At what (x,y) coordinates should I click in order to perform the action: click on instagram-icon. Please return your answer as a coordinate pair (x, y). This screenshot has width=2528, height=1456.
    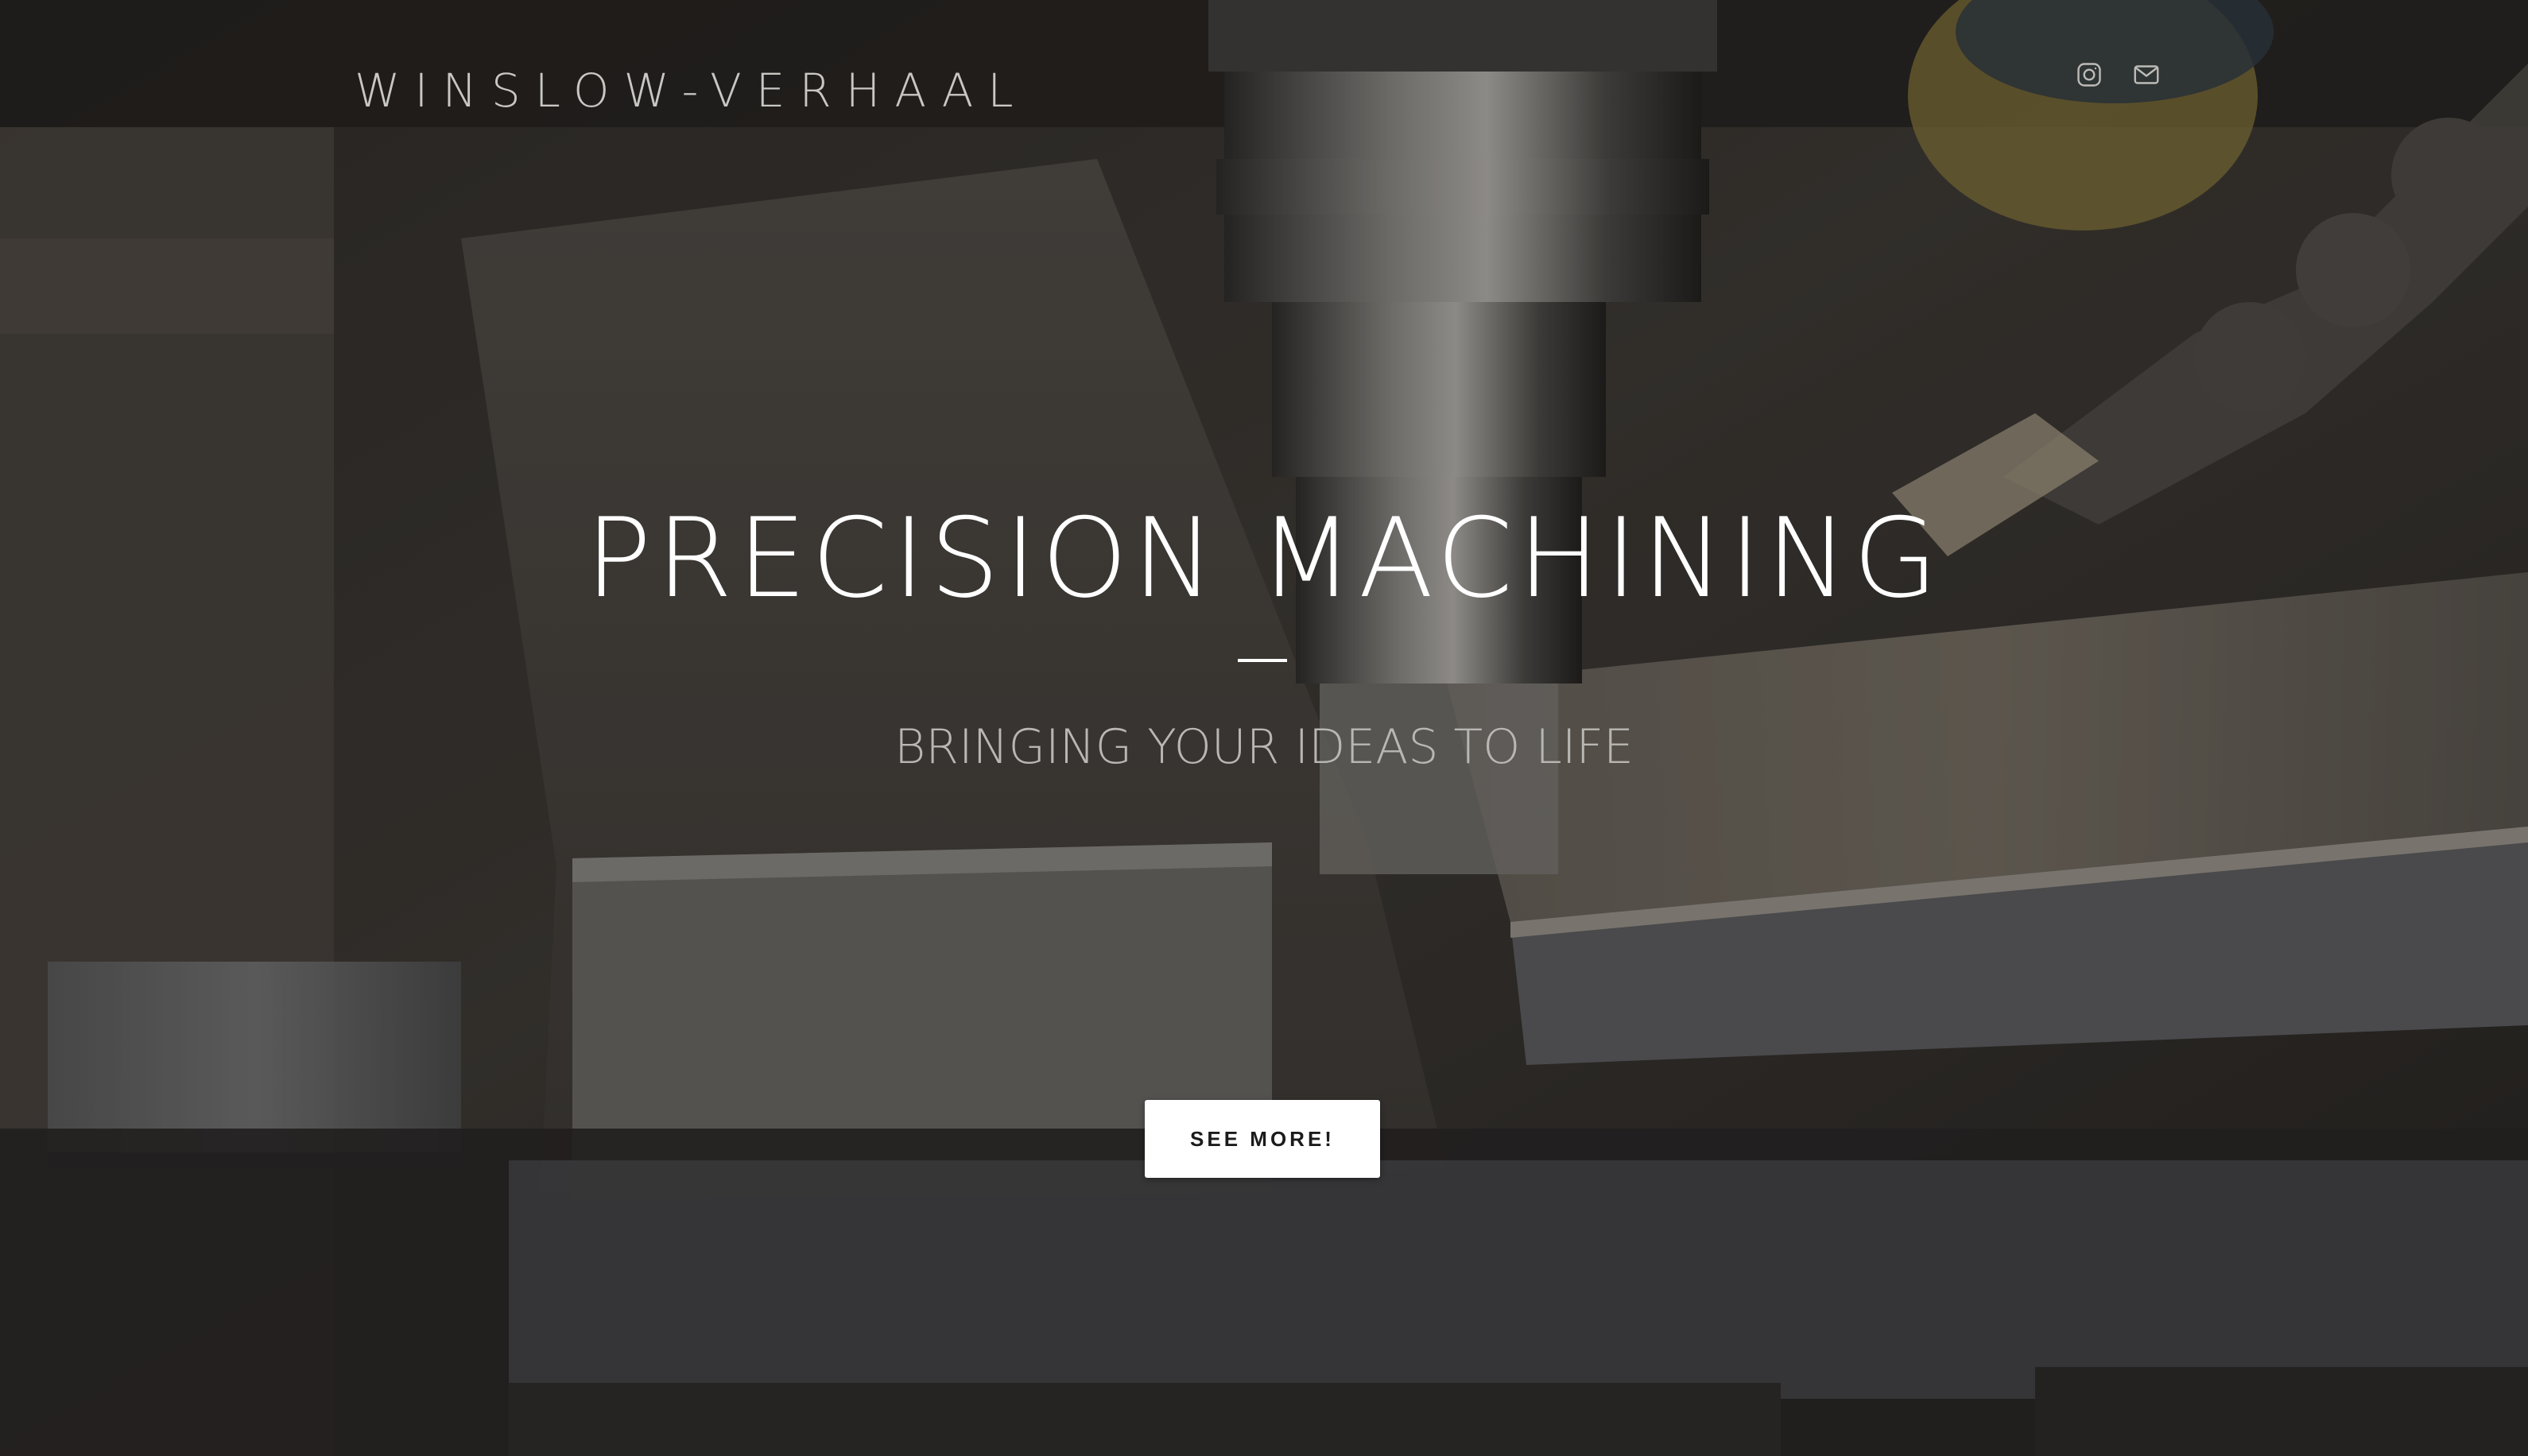
    Looking at the image, I should click on (2089, 75).